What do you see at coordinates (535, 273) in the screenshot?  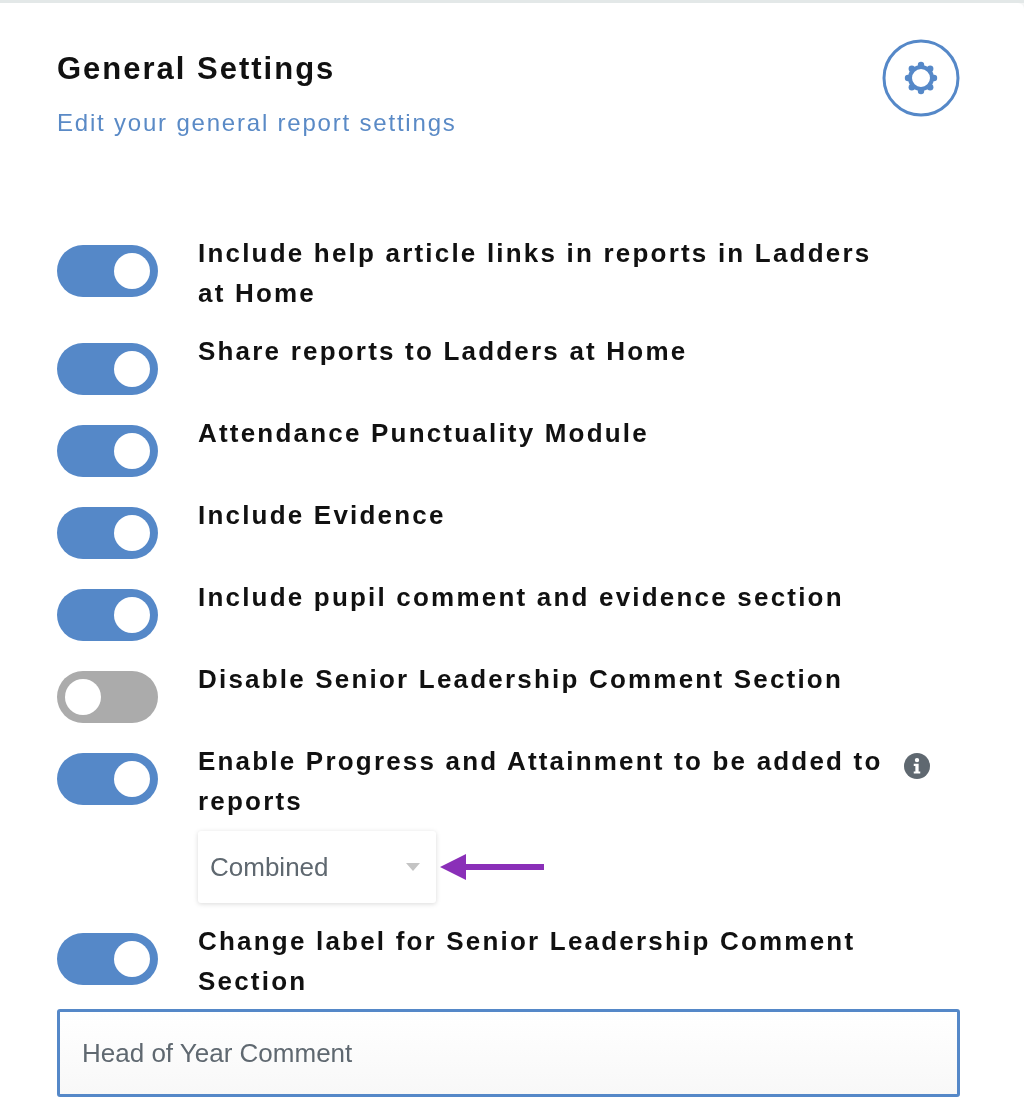 I see `setting-label: Include help article links in reports in Ladders at Home` at bounding box center [535, 273].